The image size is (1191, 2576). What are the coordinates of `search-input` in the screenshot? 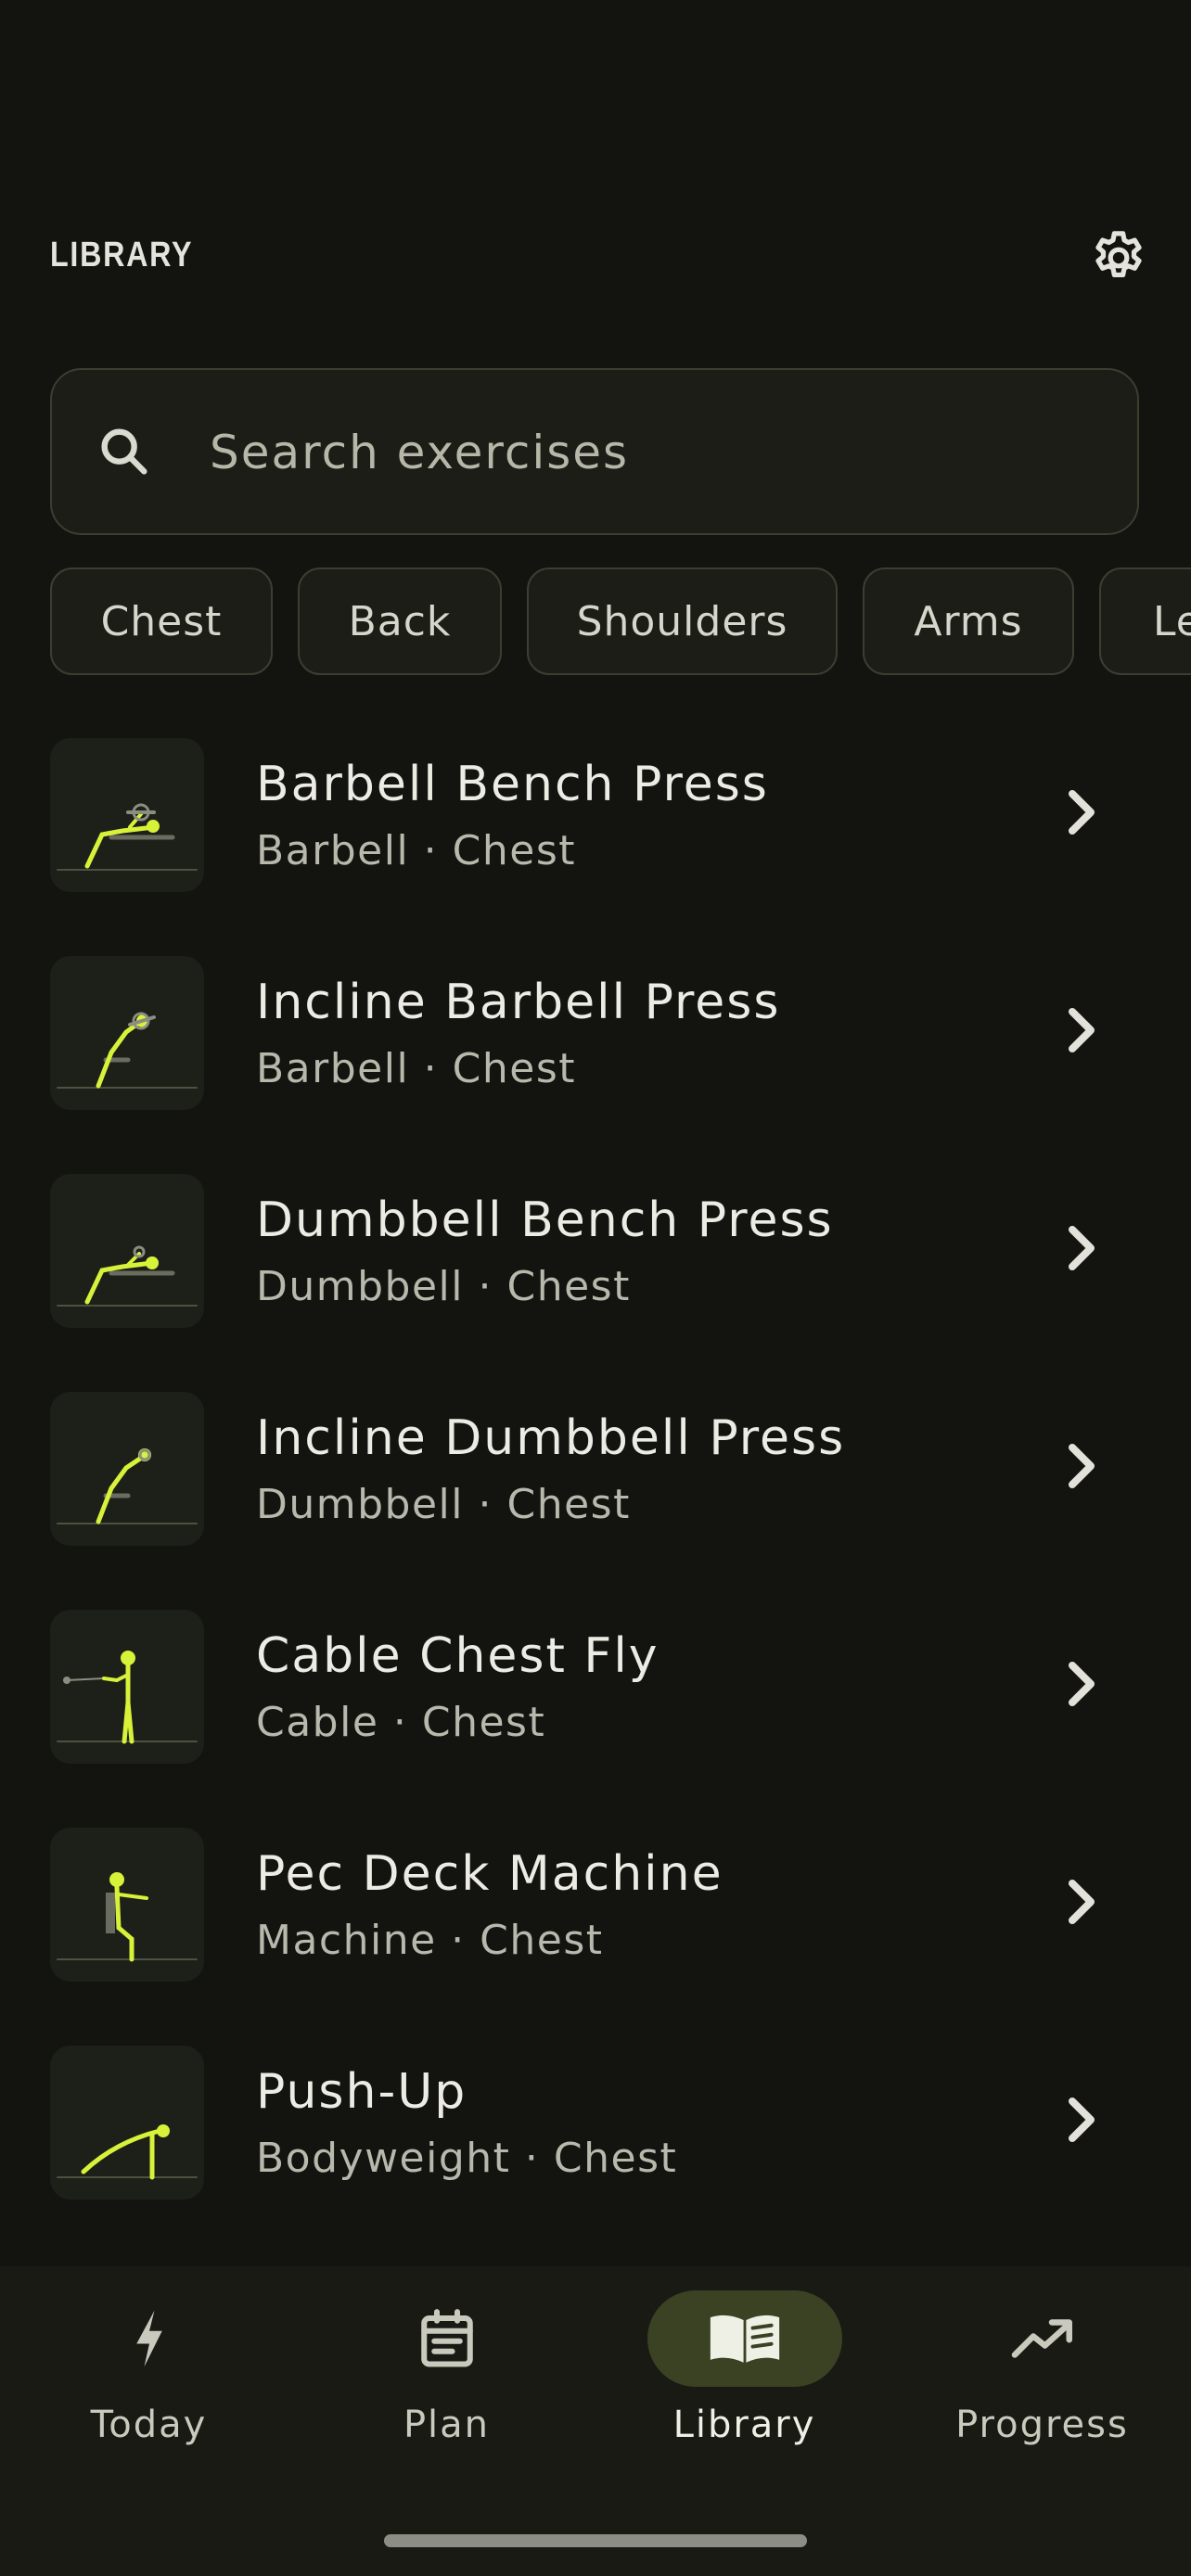 It's located at (658, 452).